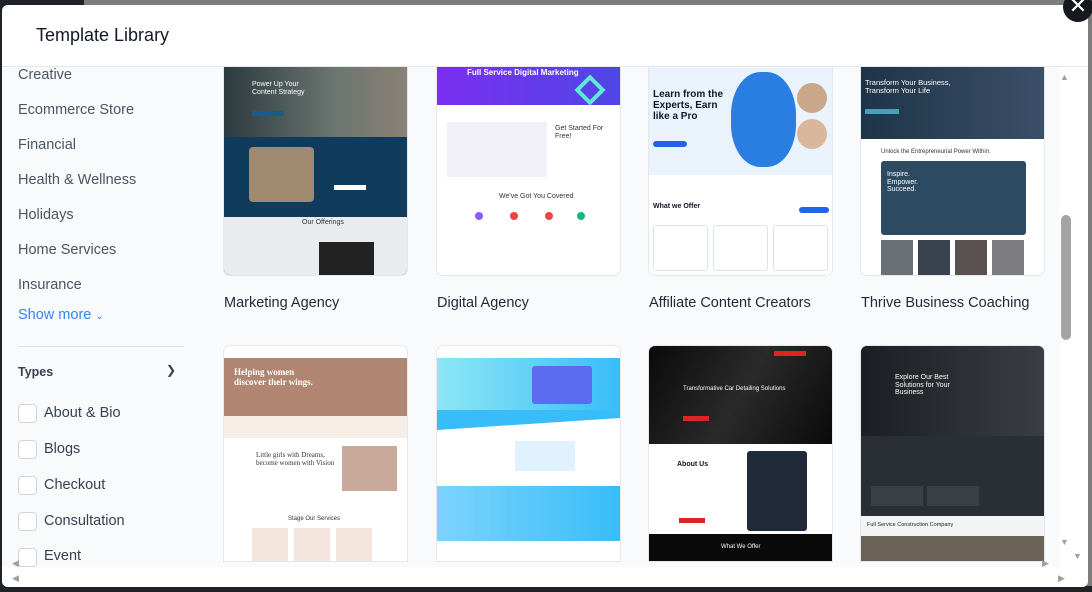 The width and height of the screenshot is (1092, 592). I want to click on checkbox-checkout, so click(27, 485).